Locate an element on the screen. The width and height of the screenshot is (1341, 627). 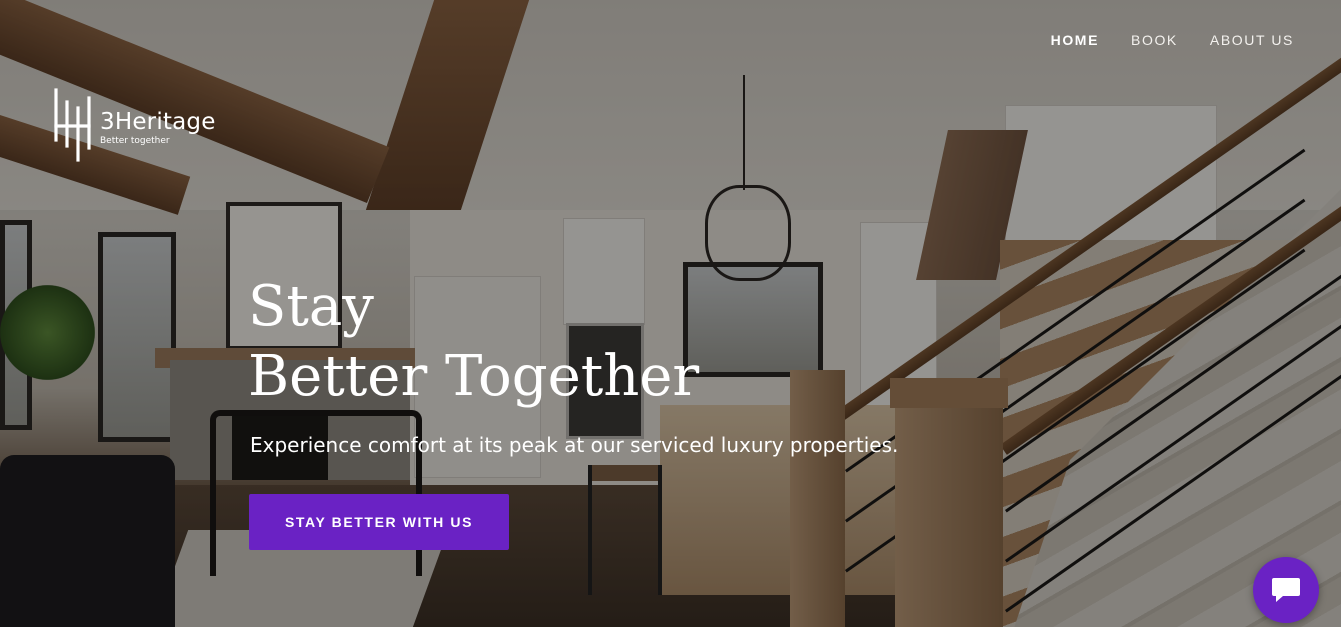
nav-about-link: ABOUT US is located at coordinates (1252, 40).